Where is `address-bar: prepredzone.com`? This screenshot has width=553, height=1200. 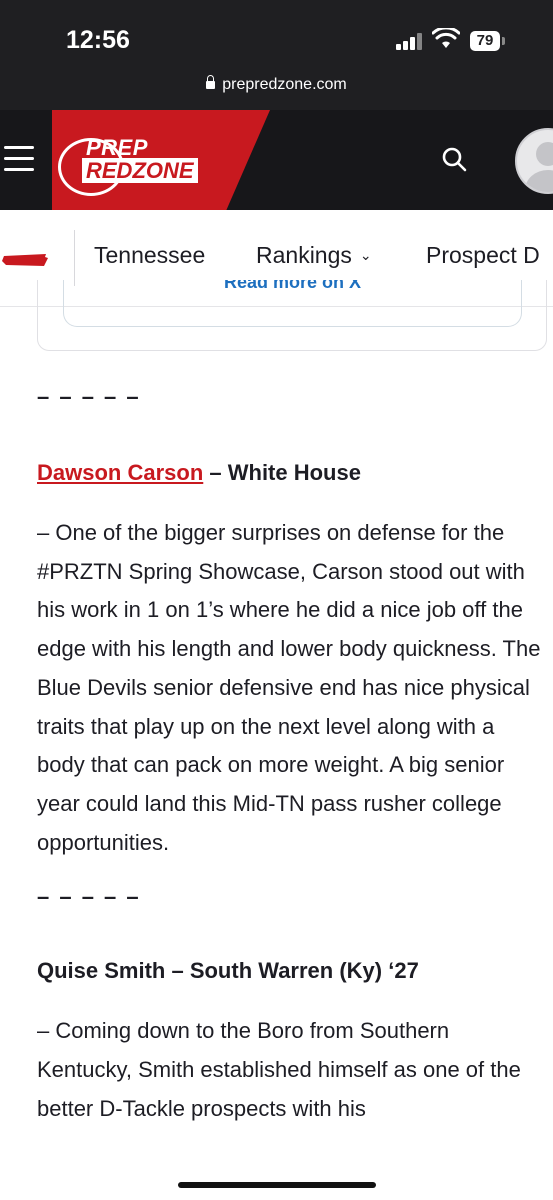
address-bar: prepredzone.com is located at coordinates (276, 84).